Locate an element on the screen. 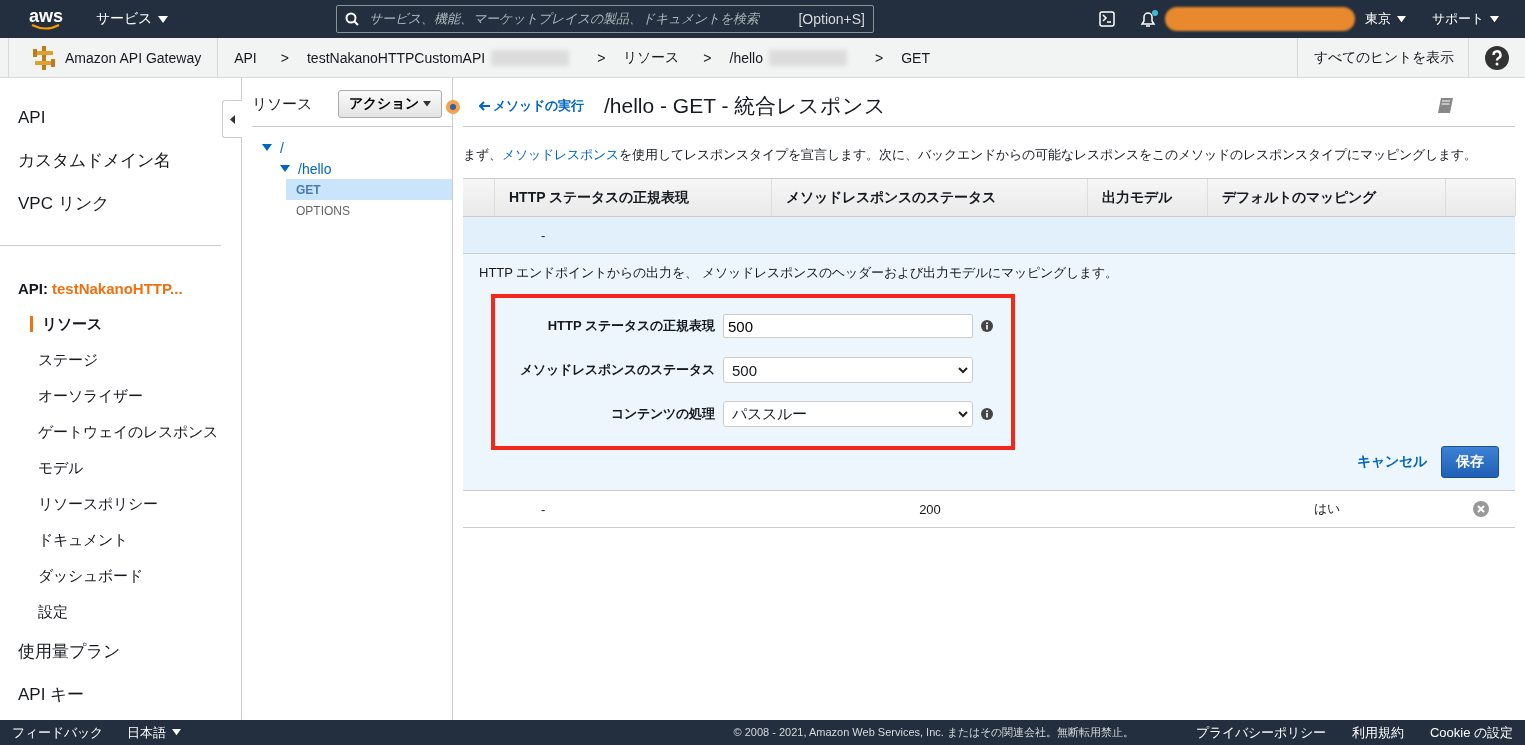 The height and width of the screenshot is (745, 1525). column-header: メソッドレスポンスのステータス is located at coordinates (930, 197).